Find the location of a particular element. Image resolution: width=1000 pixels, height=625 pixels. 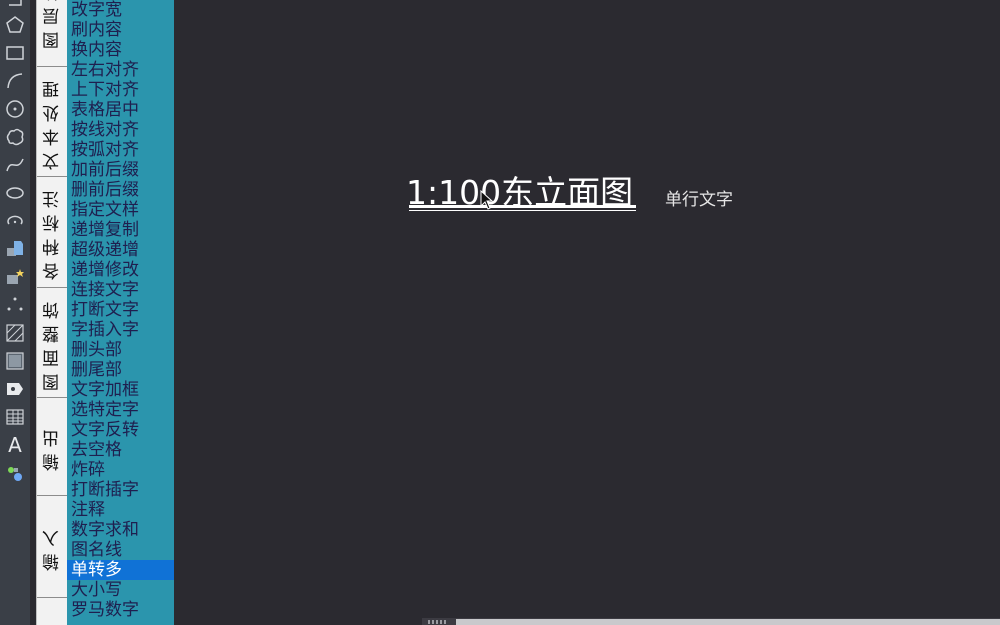

command-item: 换内容 is located at coordinates (120, 50).